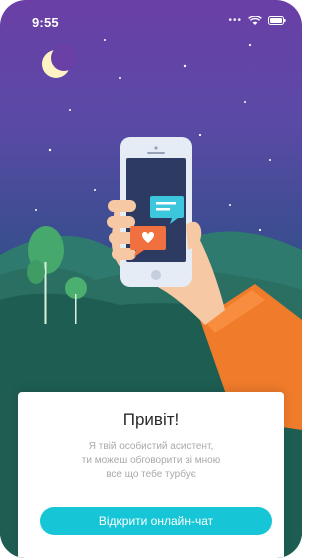  I want to click on subtitle-line: ти можеш обговорити зі мною, so click(151, 460).